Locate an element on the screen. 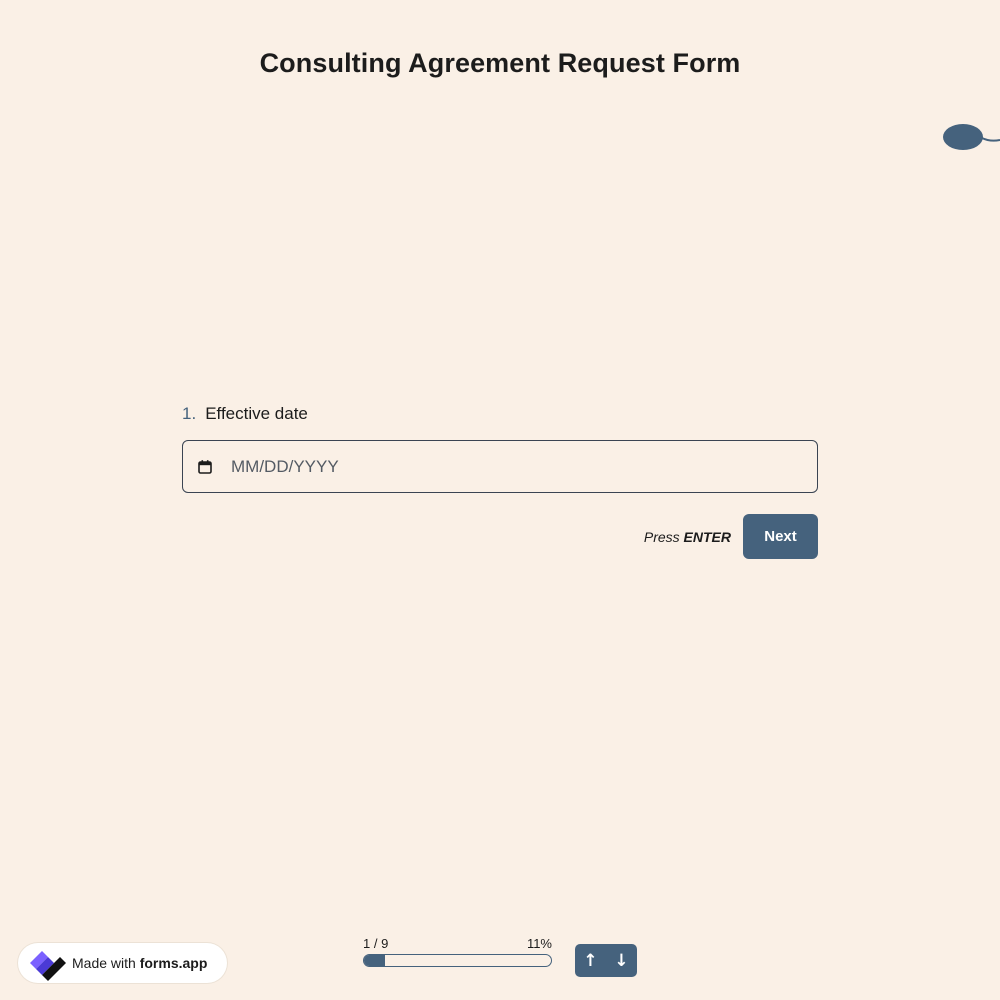 Image resolution: width=1000 pixels, height=1000 pixels. calendar-icon is located at coordinates (205, 467).